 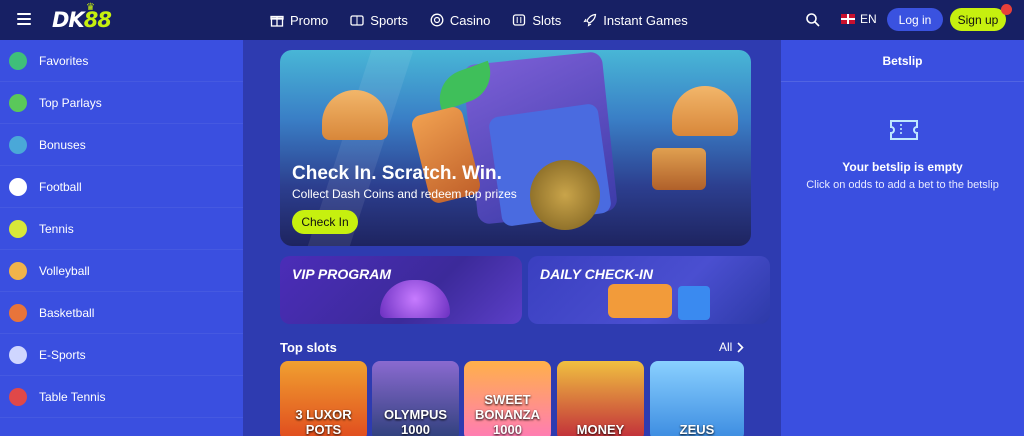 I want to click on tennis-ball-icon, so click(x=18, y=228).